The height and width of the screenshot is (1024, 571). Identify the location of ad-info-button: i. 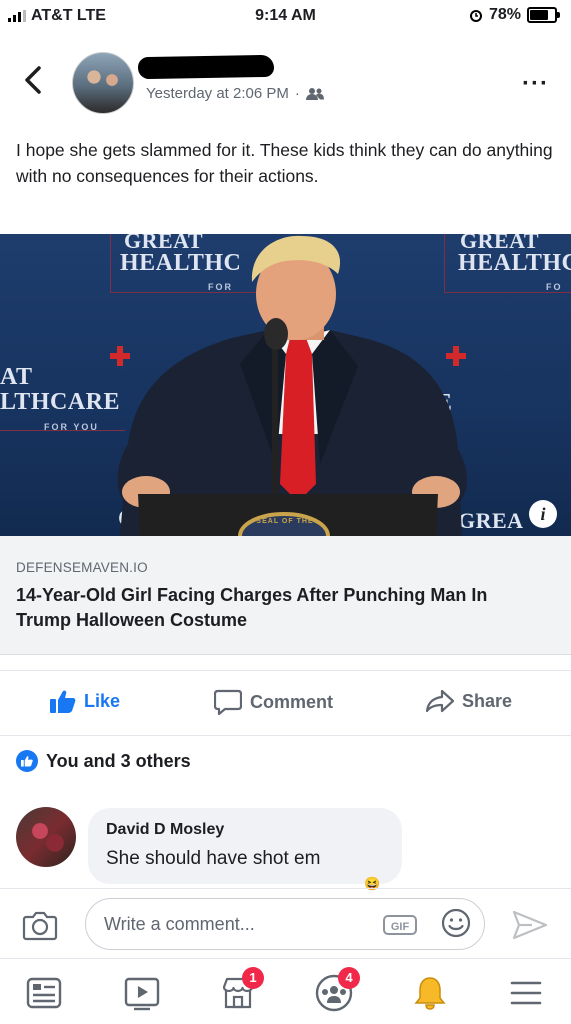
(543, 514).